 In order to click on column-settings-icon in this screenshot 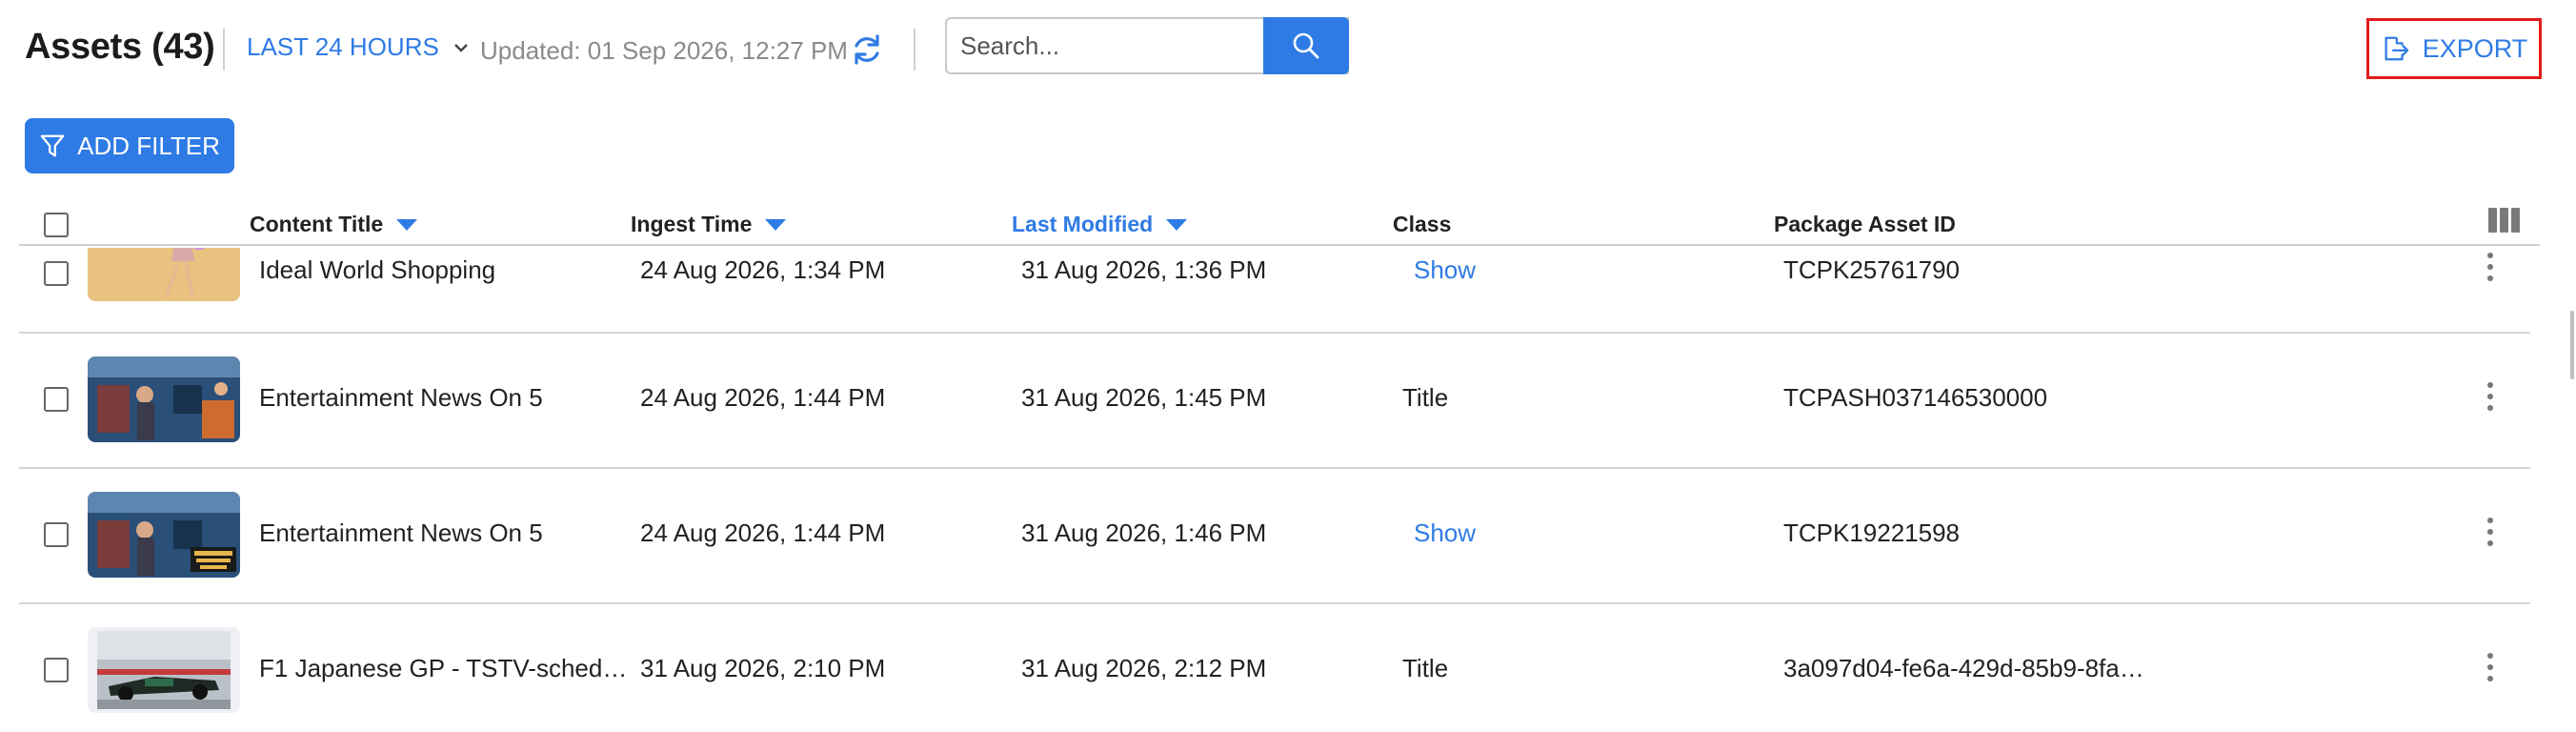, I will do `click(2504, 221)`.